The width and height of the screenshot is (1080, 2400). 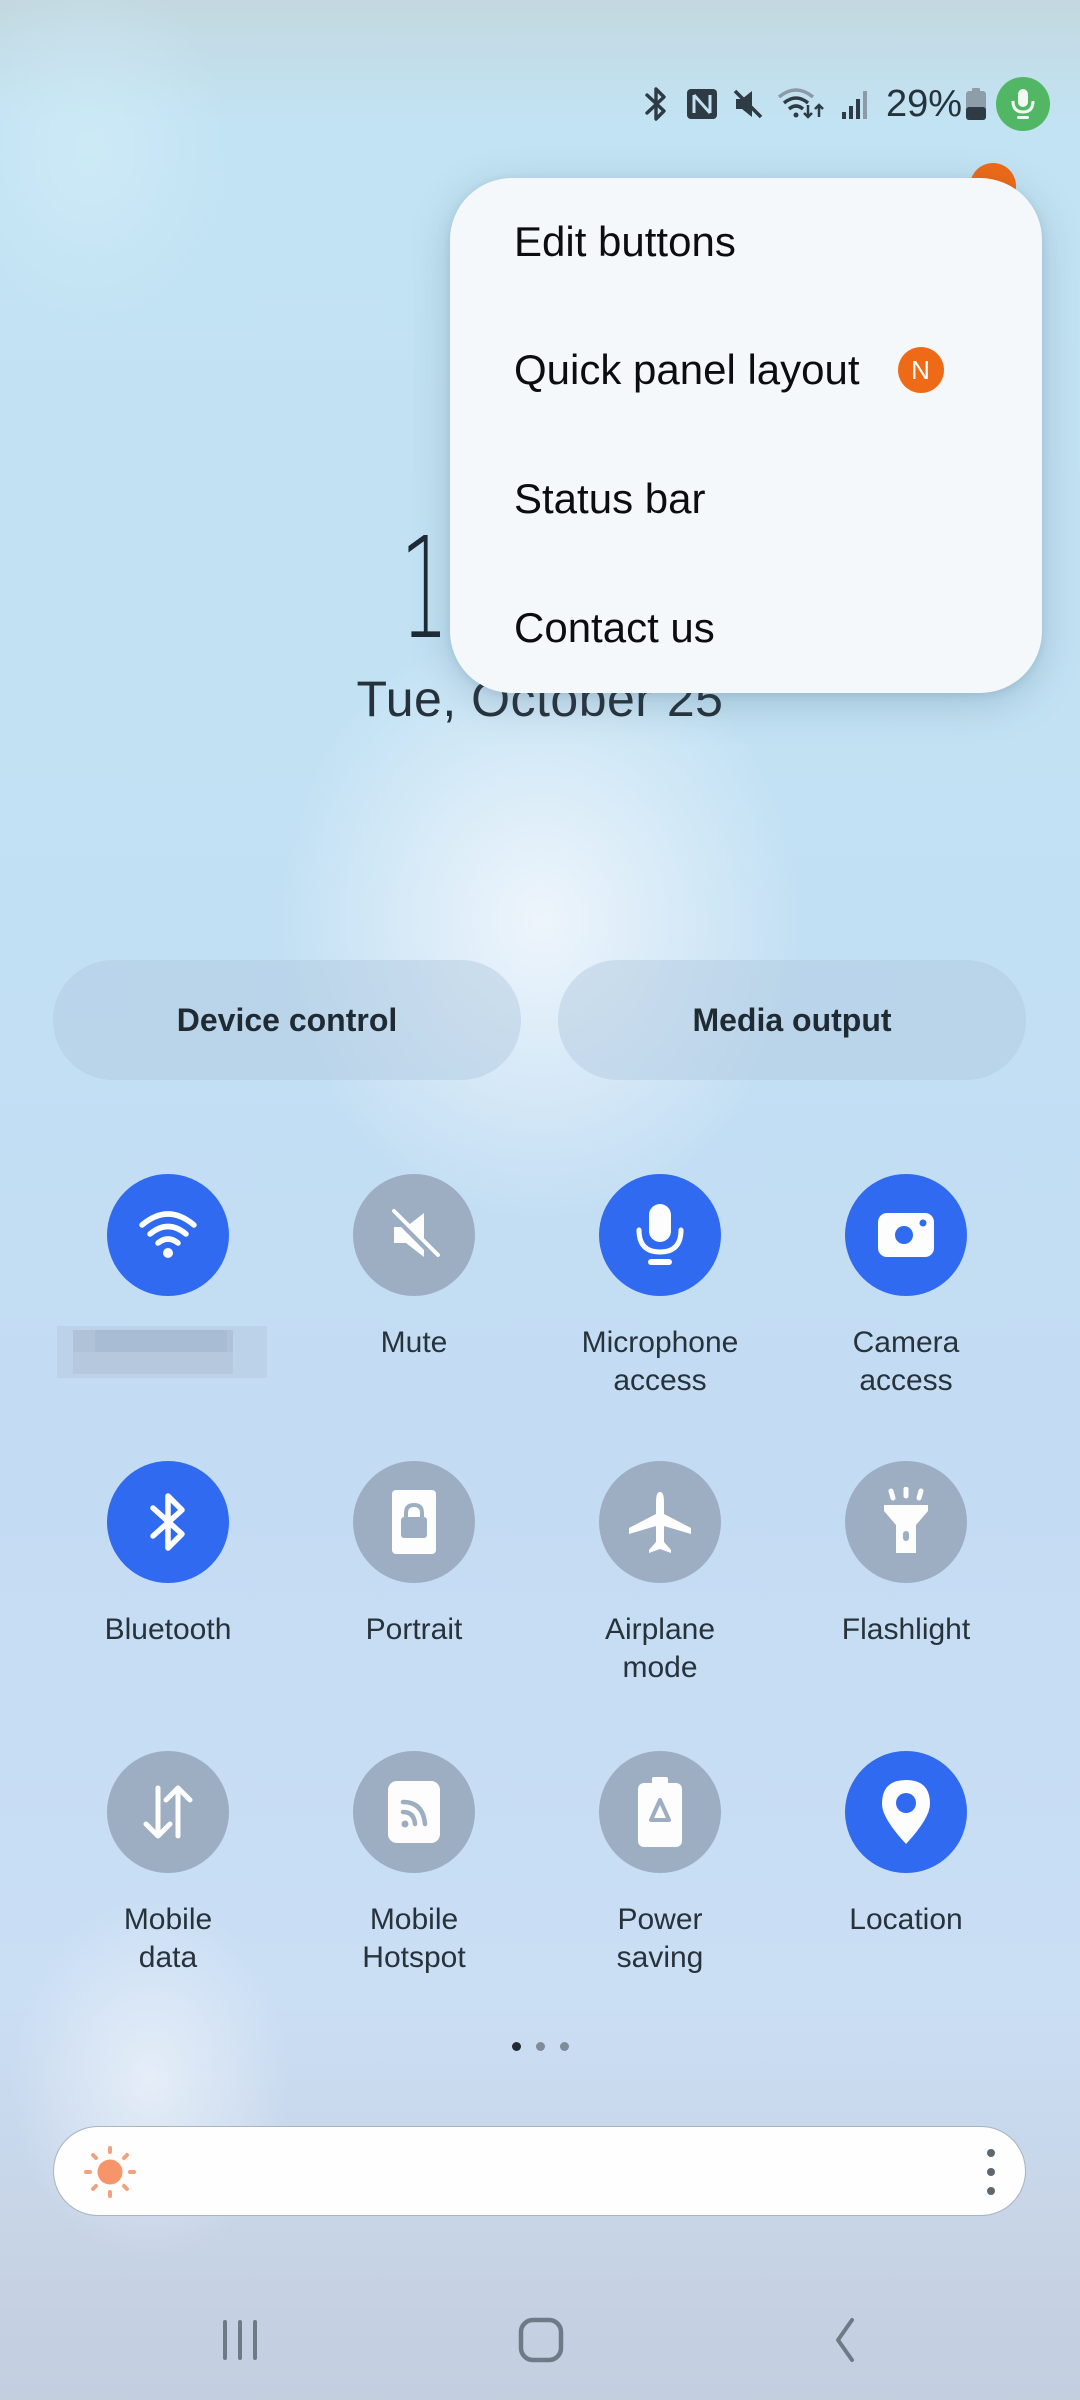 I want to click on tile-label-line: Bluetooth, so click(x=168, y=1629).